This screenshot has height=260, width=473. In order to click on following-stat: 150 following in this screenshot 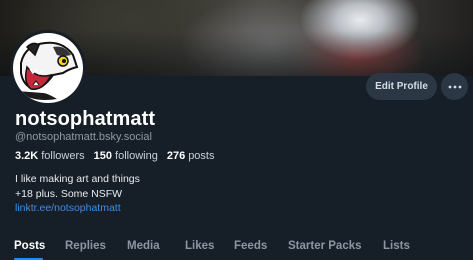, I will do `click(126, 156)`.